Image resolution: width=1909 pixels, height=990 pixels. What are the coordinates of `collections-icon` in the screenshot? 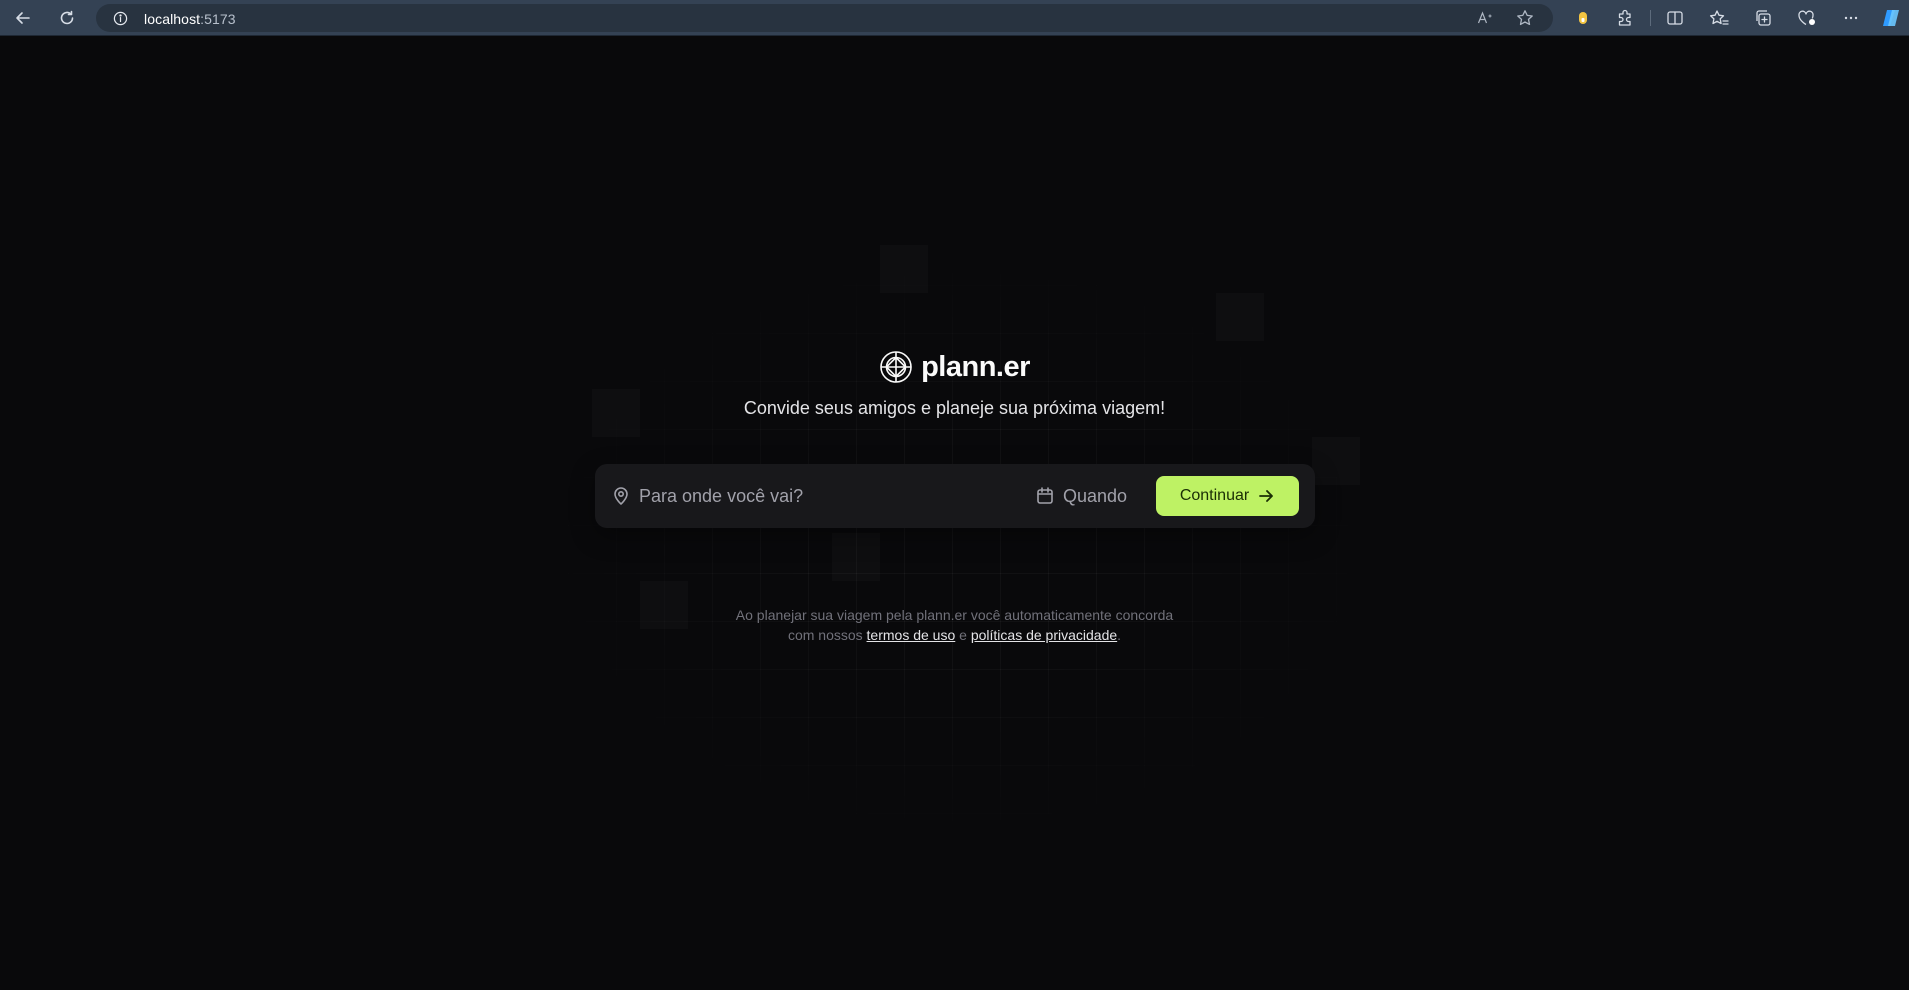 It's located at (1763, 18).